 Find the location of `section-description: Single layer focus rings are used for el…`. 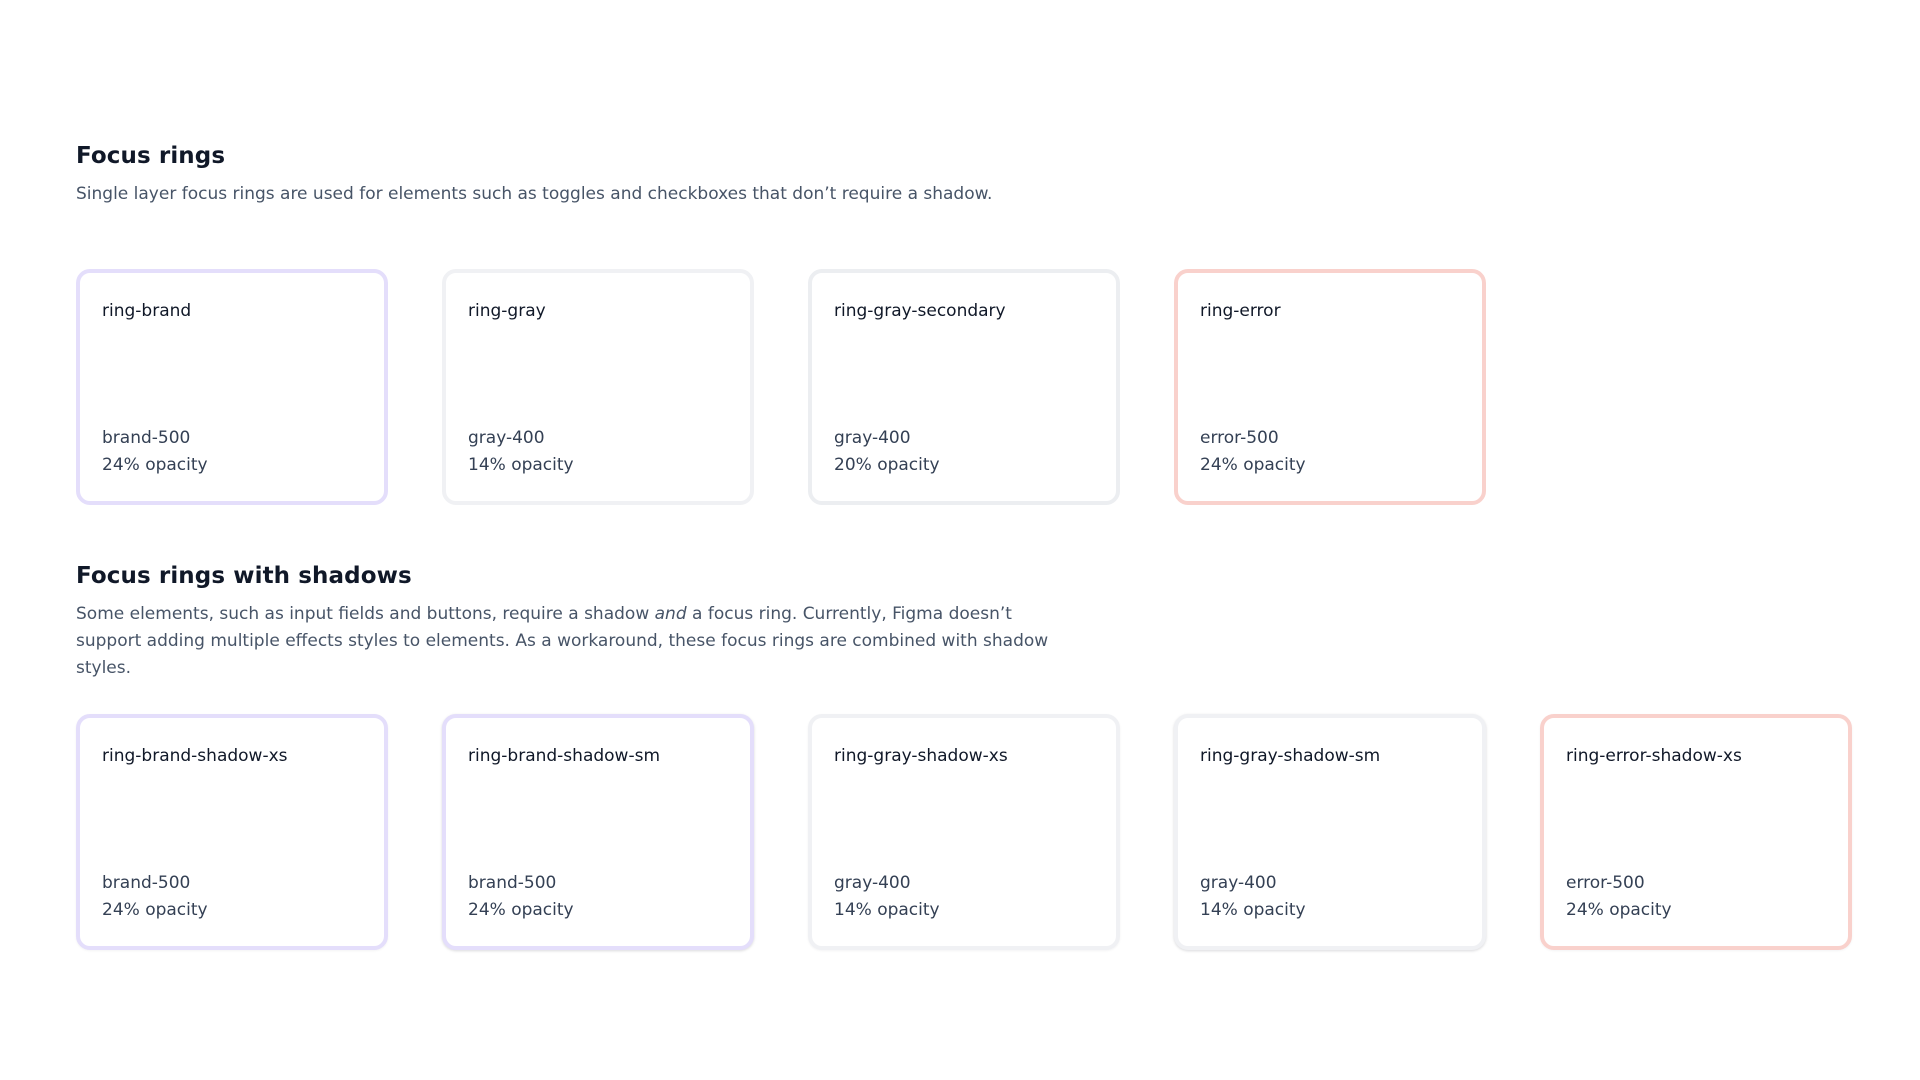

section-description: Single layer focus rings are used for el… is located at coordinates (534, 194).